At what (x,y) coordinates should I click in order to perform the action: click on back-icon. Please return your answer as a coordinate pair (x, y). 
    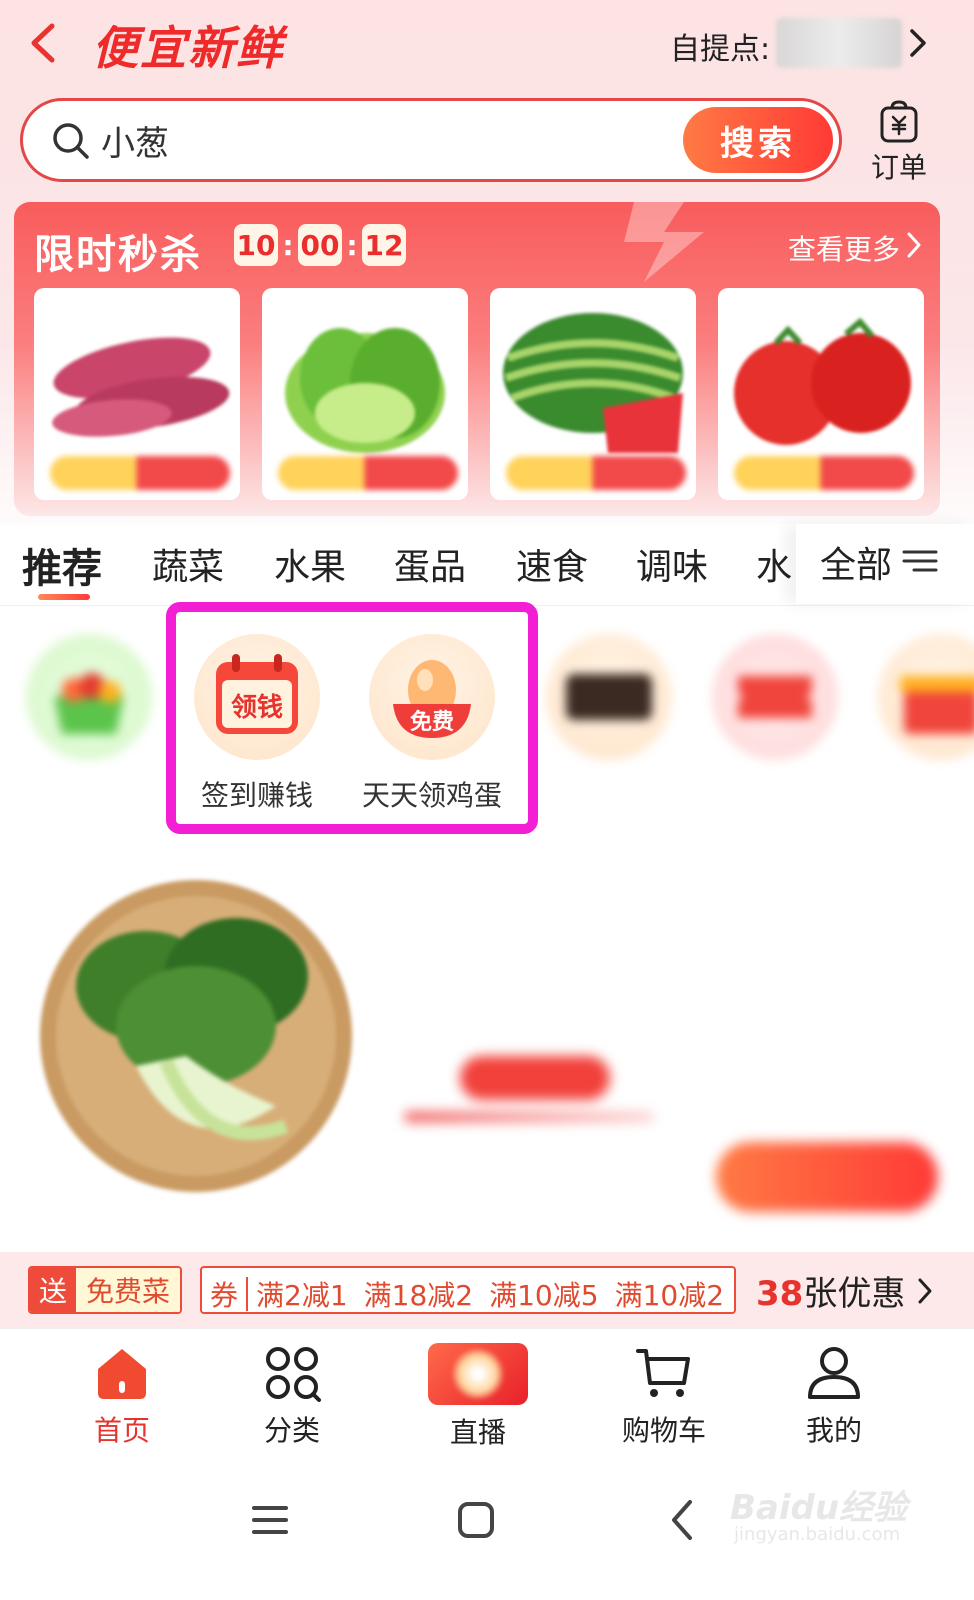
    Looking at the image, I should click on (684, 1520).